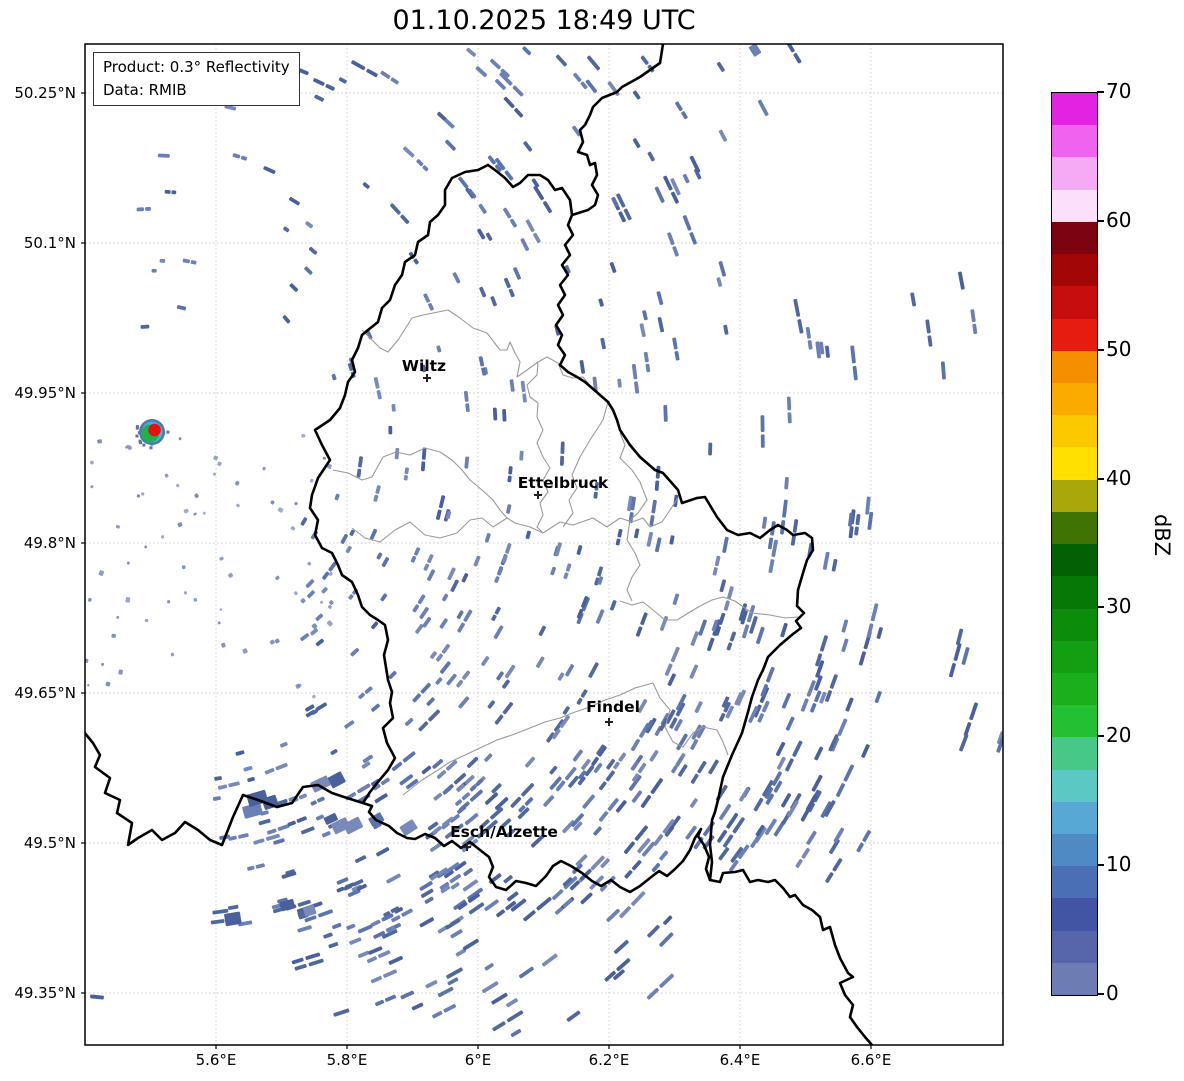 The width and height of the screenshot is (1184, 1081). What do you see at coordinates (609, 1060) in the screenshot?
I see `x-tick-label: 6.2°E` at bounding box center [609, 1060].